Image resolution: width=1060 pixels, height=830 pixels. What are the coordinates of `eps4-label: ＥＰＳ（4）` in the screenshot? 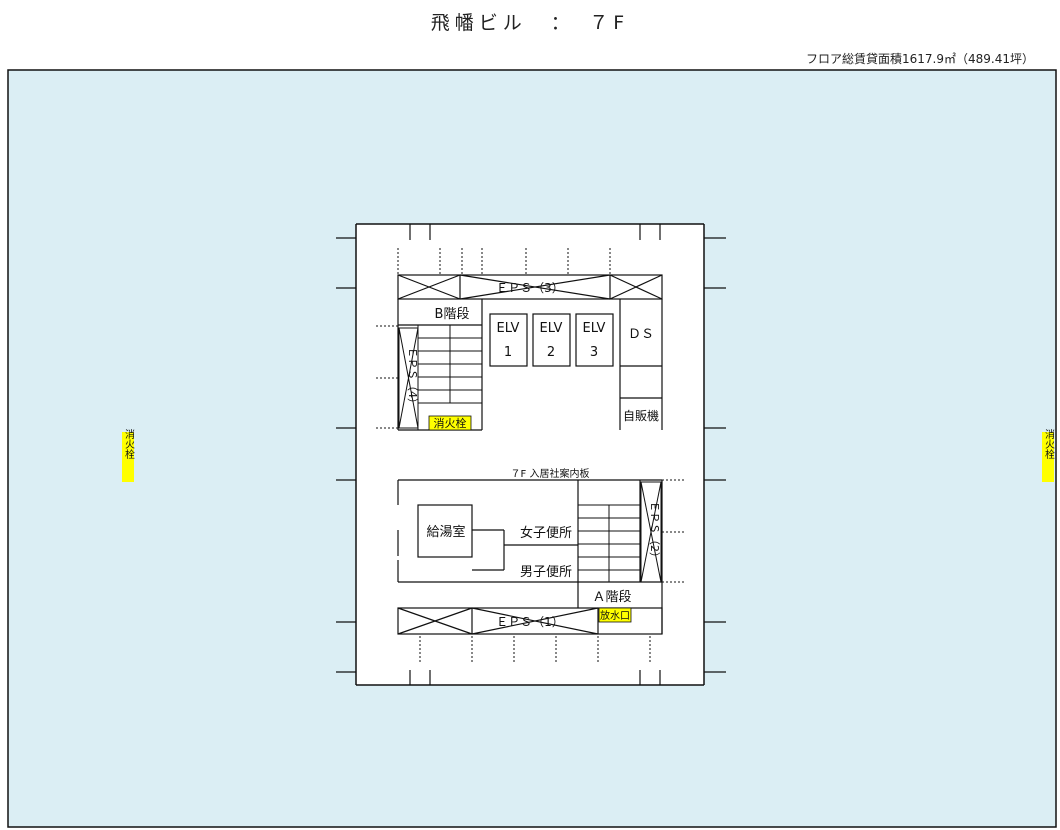 It's located at (412, 378).